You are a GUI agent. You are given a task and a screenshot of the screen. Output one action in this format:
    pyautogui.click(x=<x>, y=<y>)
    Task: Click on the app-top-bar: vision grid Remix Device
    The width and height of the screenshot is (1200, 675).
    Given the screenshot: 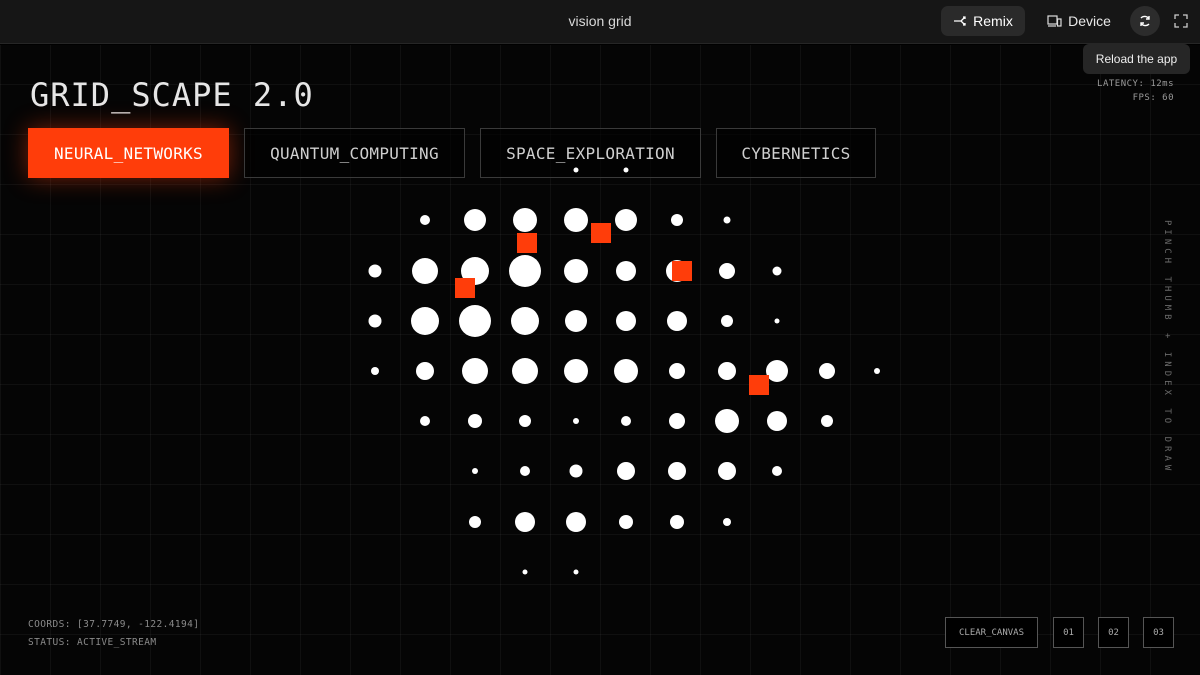 What is the action you would take?
    pyautogui.click(x=600, y=22)
    